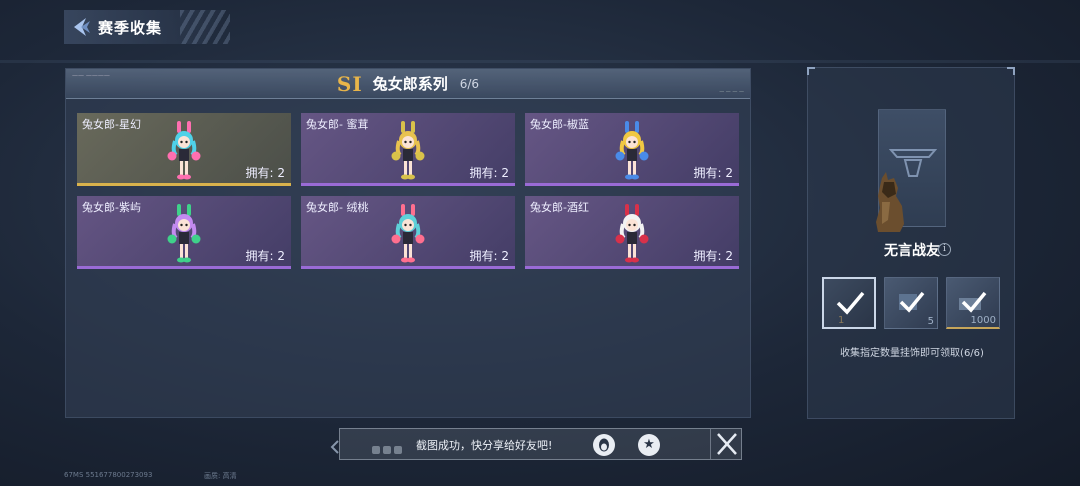 The image size is (1080, 486). Describe the element at coordinates (337, 124) in the screenshot. I see `item-name: 兔女郎- 蜜茸` at that location.